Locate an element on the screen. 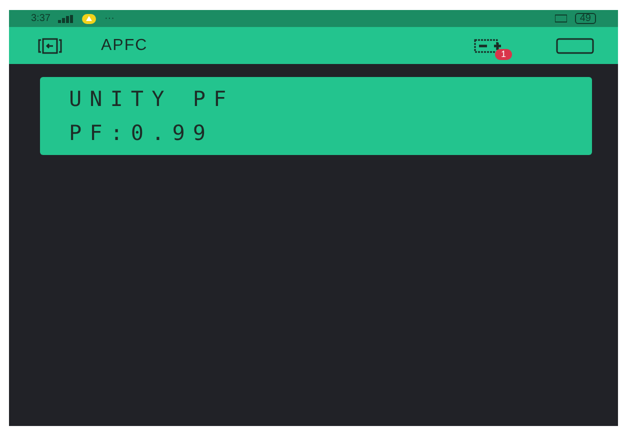 The image size is (627, 427). lcd-line: UNITY PF is located at coordinates (152, 99).